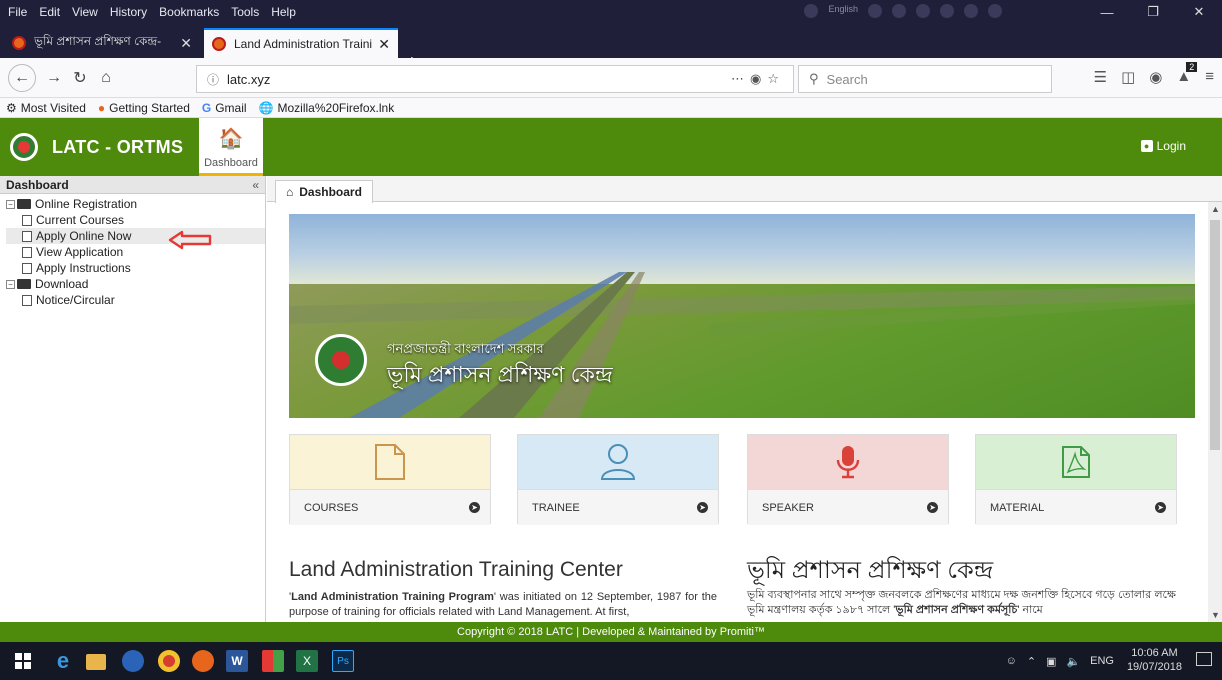 The image size is (1222, 680). Describe the element at coordinates (618, 507) in the screenshot. I see `card-footer: TRAINEE ➤` at that location.